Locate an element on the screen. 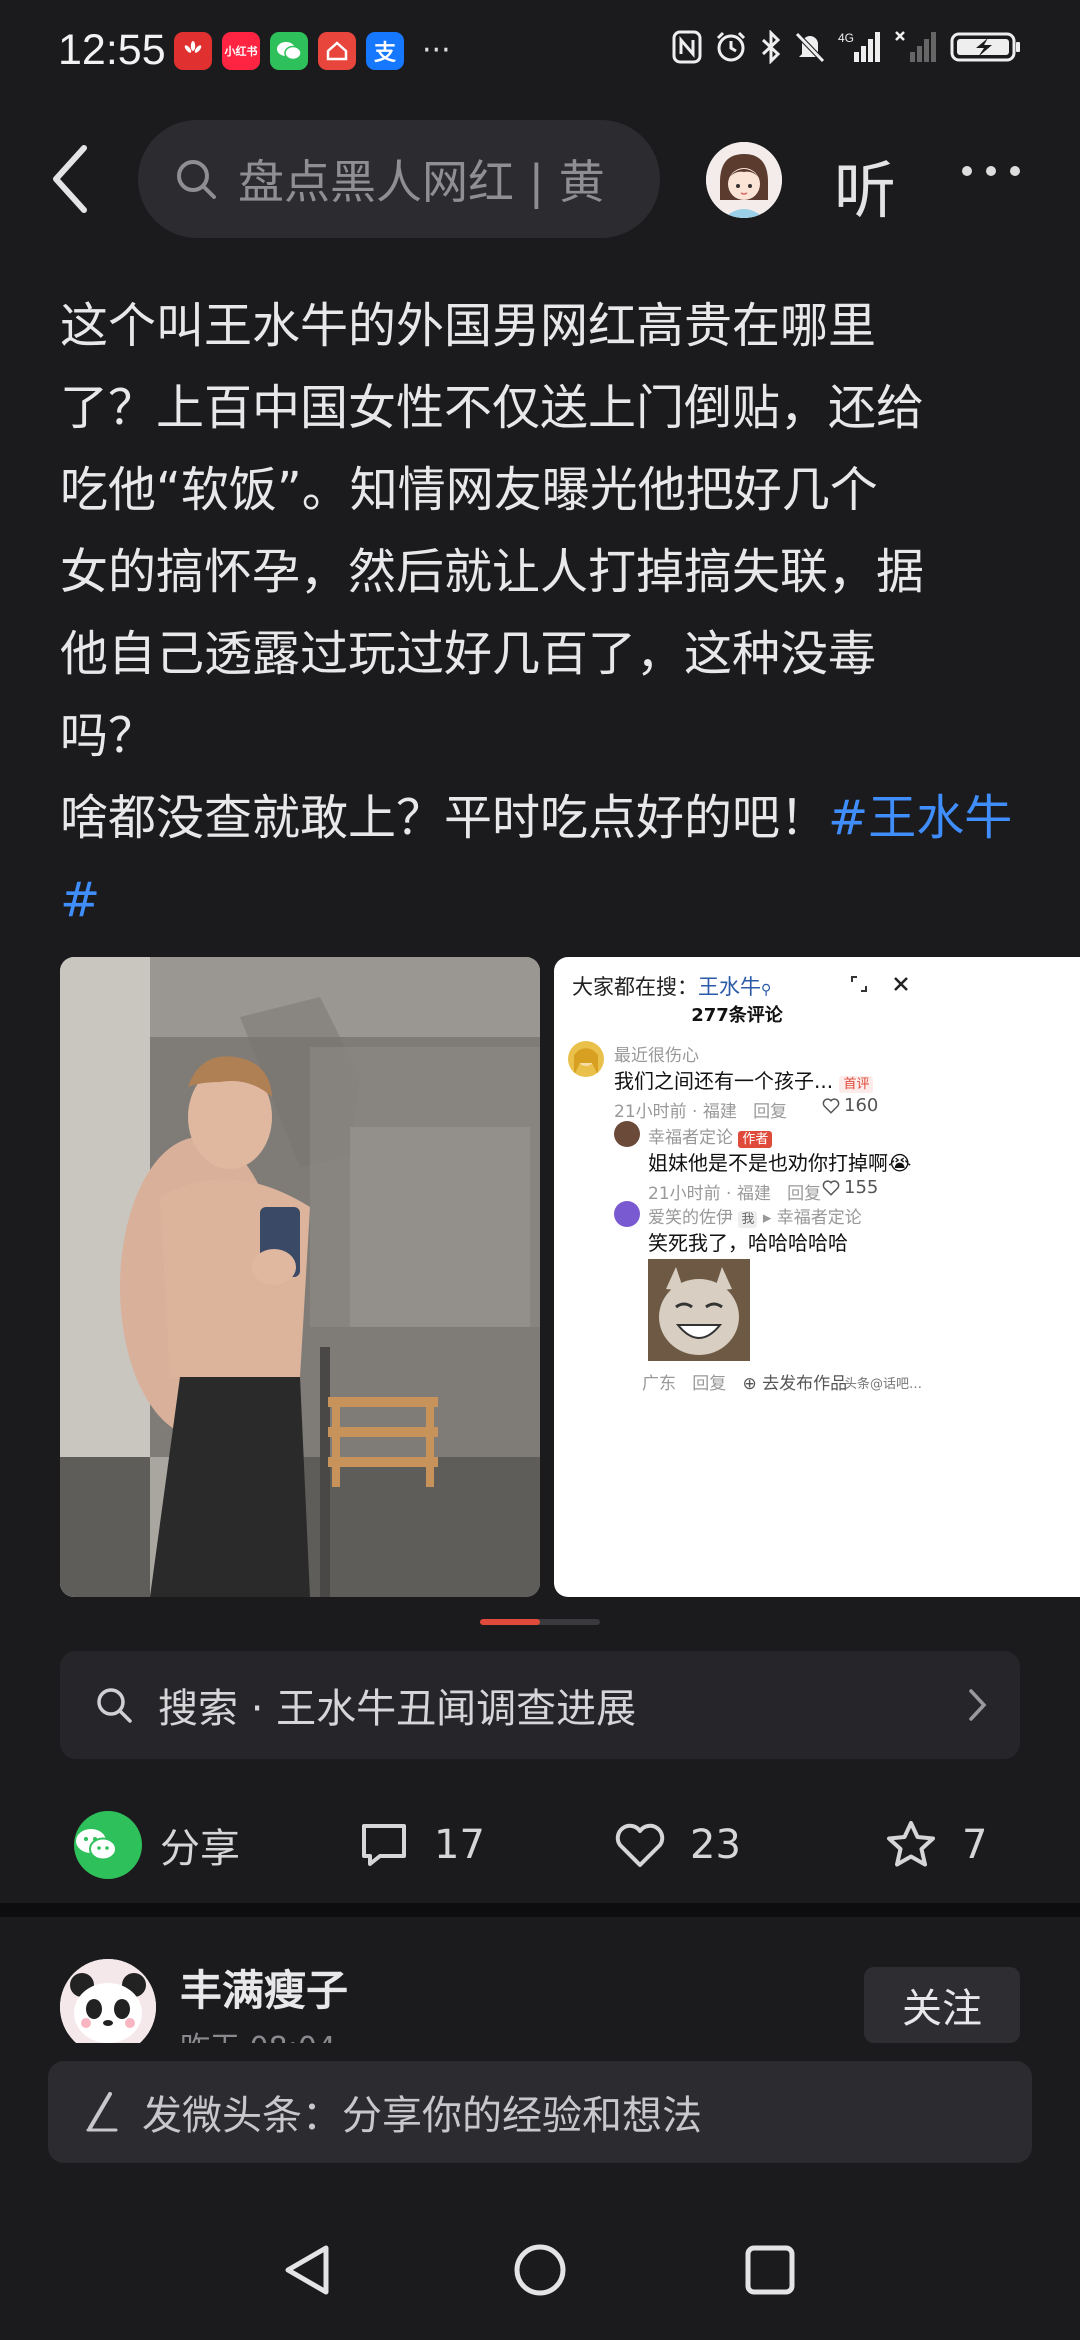 Image resolution: width=1080 pixels, height=2340 pixels. comment-time: 21小时前 · 福建 is located at coordinates (675, 1112).